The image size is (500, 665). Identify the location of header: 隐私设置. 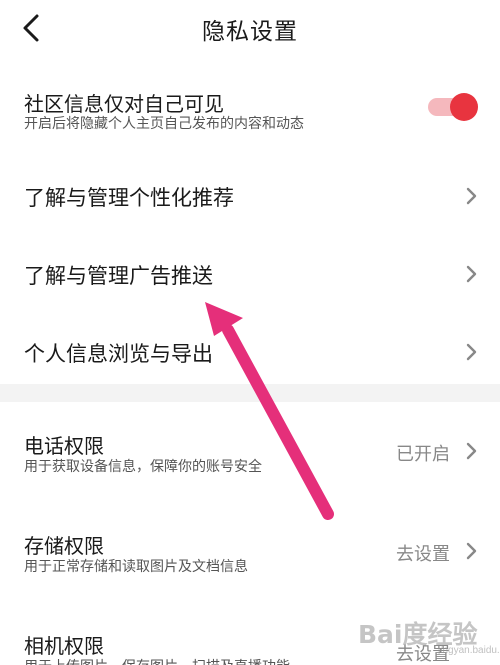
(250, 28).